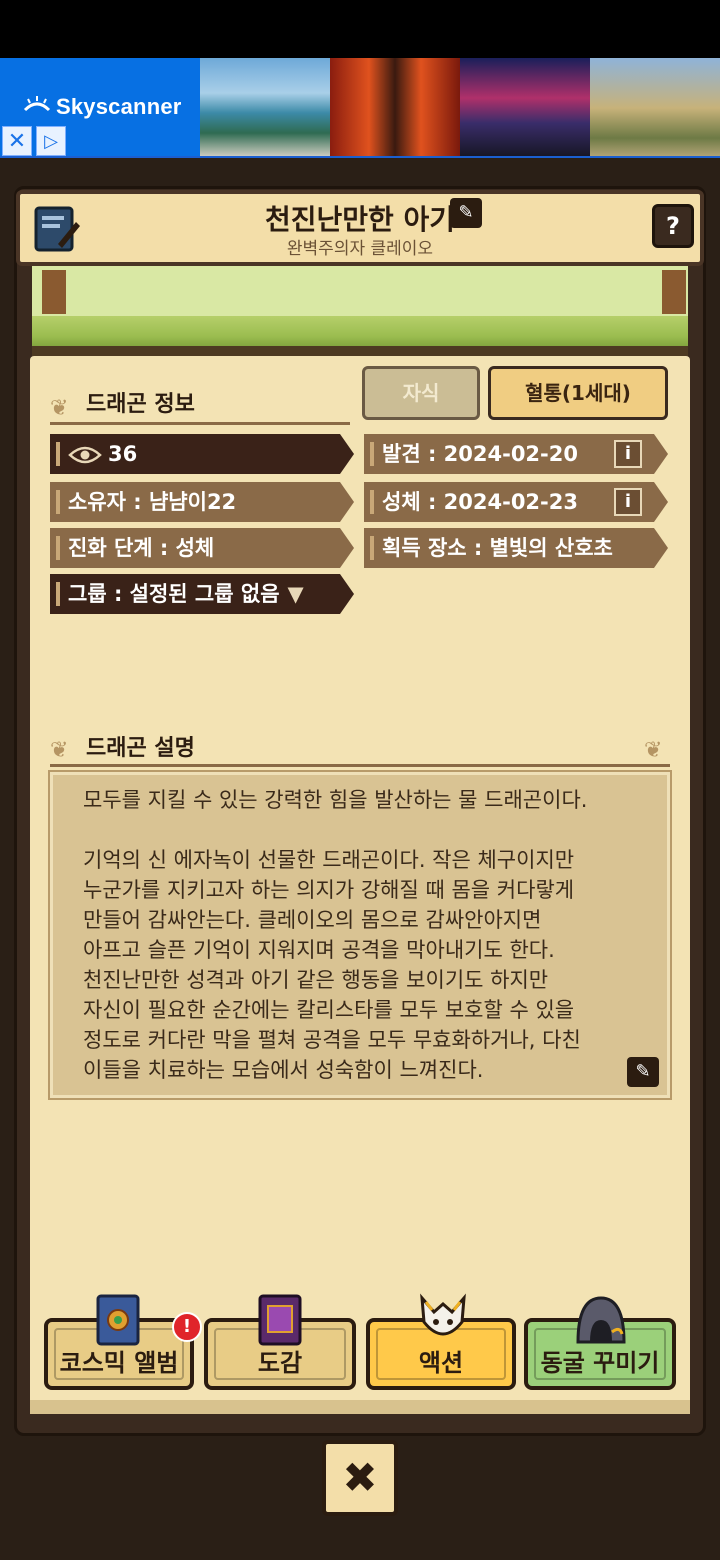 The height and width of the screenshot is (1560, 720). I want to click on location-tag: 획득 장소 : 별빛의 산호초, so click(509, 548).